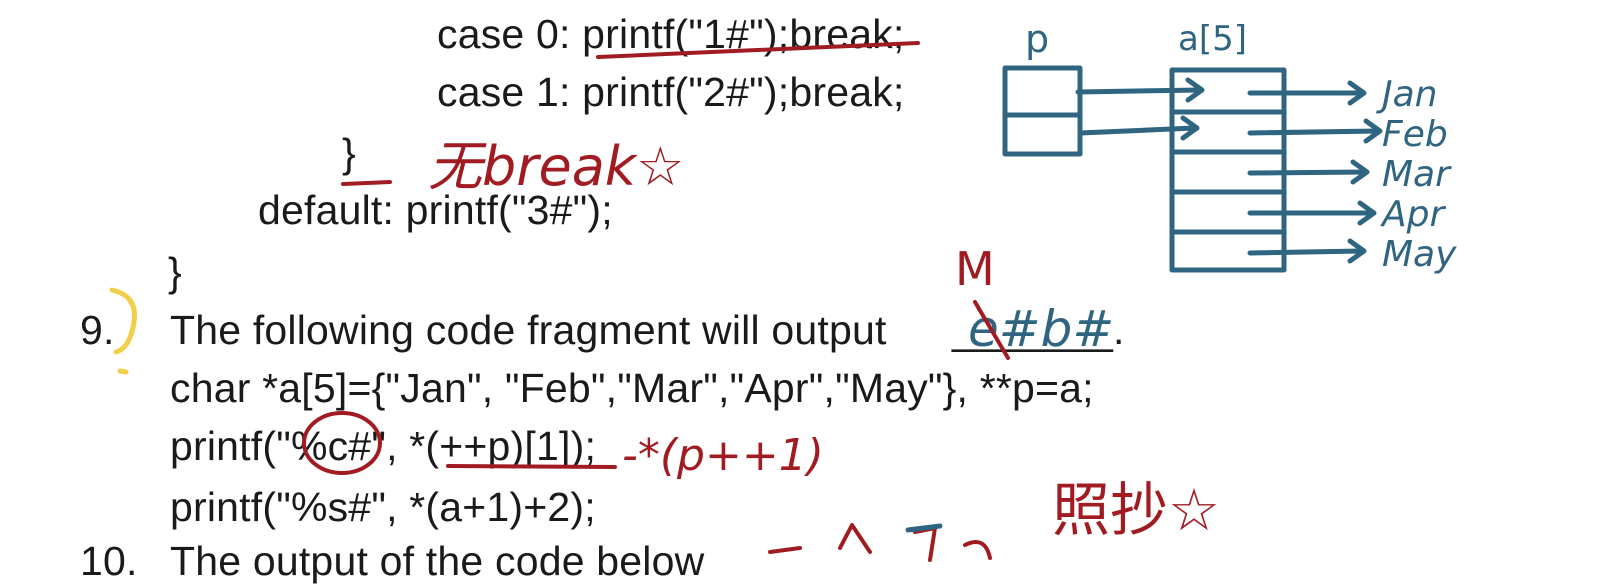  I want to click on diagram-arrow-jan, so click(1307, 93).